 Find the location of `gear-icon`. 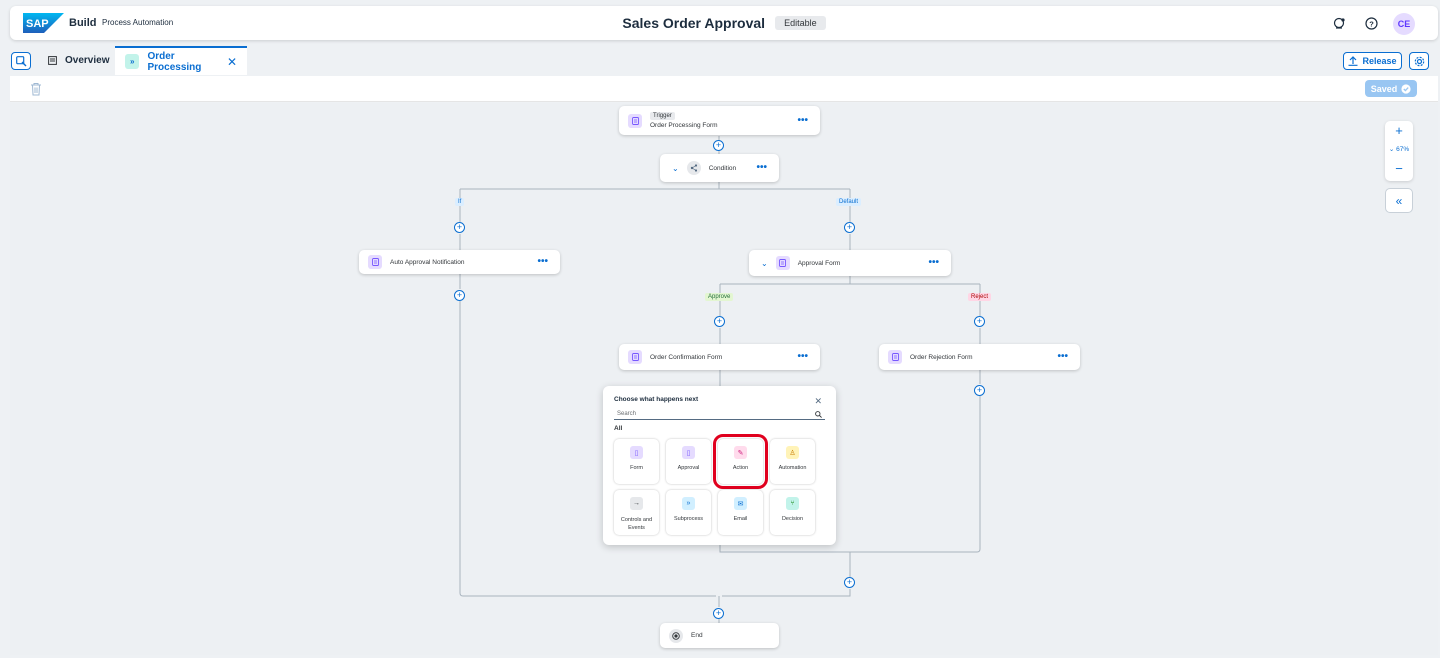

gear-icon is located at coordinates (1419, 61).